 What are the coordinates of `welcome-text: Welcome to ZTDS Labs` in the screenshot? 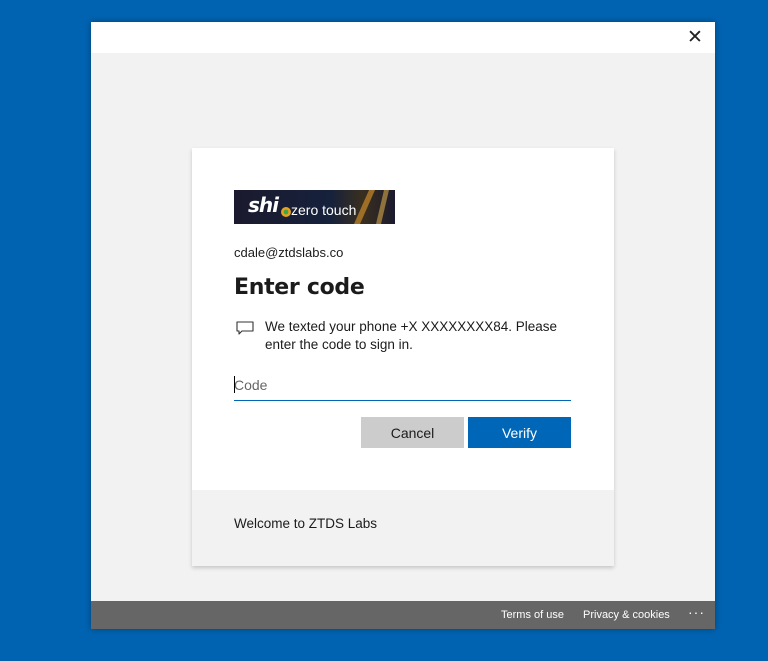 It's located at (306, 523).